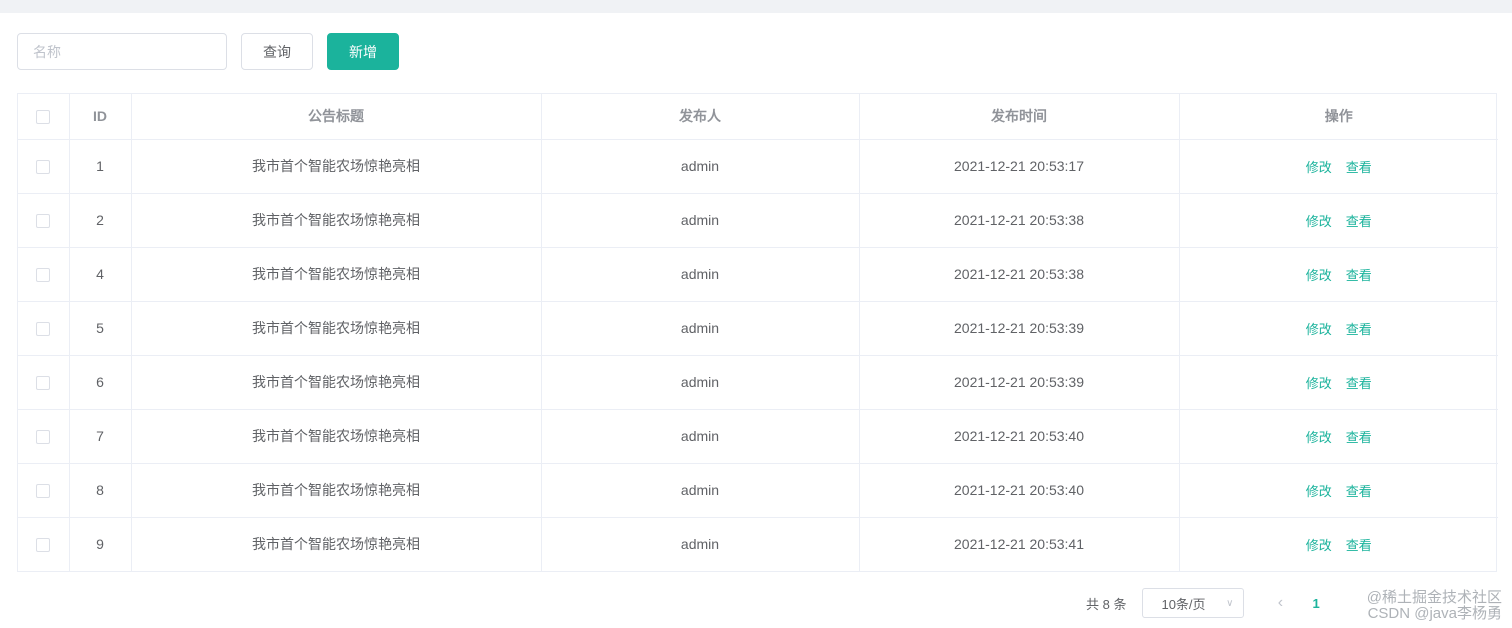  What do you see at coordinates (1434, 613) in the screenshot?
I see `watermark-line-2: CSDN @java李杨勇` at bounding box center [1434, 613].